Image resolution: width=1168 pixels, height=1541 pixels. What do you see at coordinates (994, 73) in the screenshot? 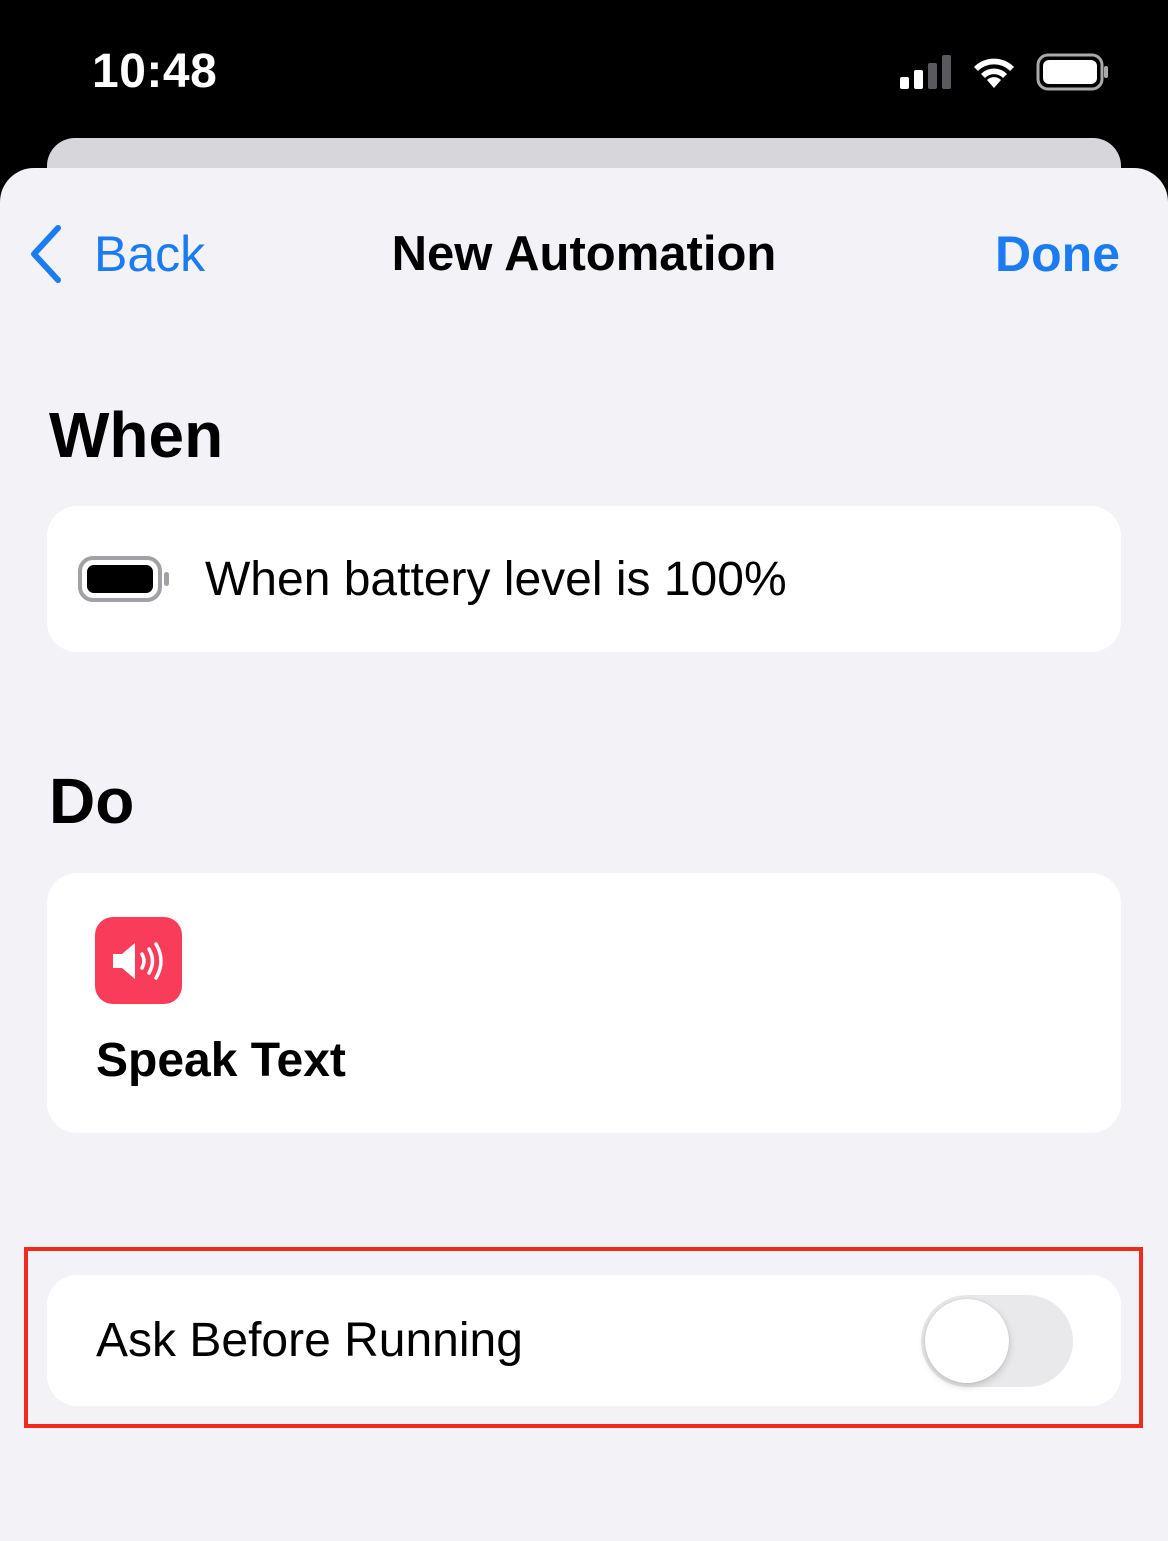
I see `wifi-icon` at bounding box center [994, 73].